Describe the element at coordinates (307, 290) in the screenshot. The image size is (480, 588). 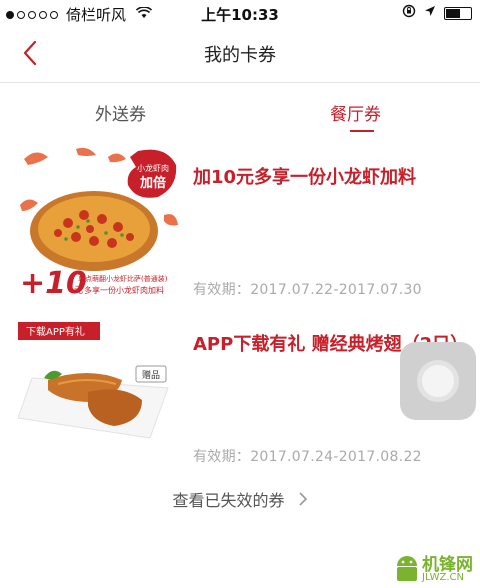
I see `coupon-validity: 有效期：2017.07.22-2017.07.30` at that location.